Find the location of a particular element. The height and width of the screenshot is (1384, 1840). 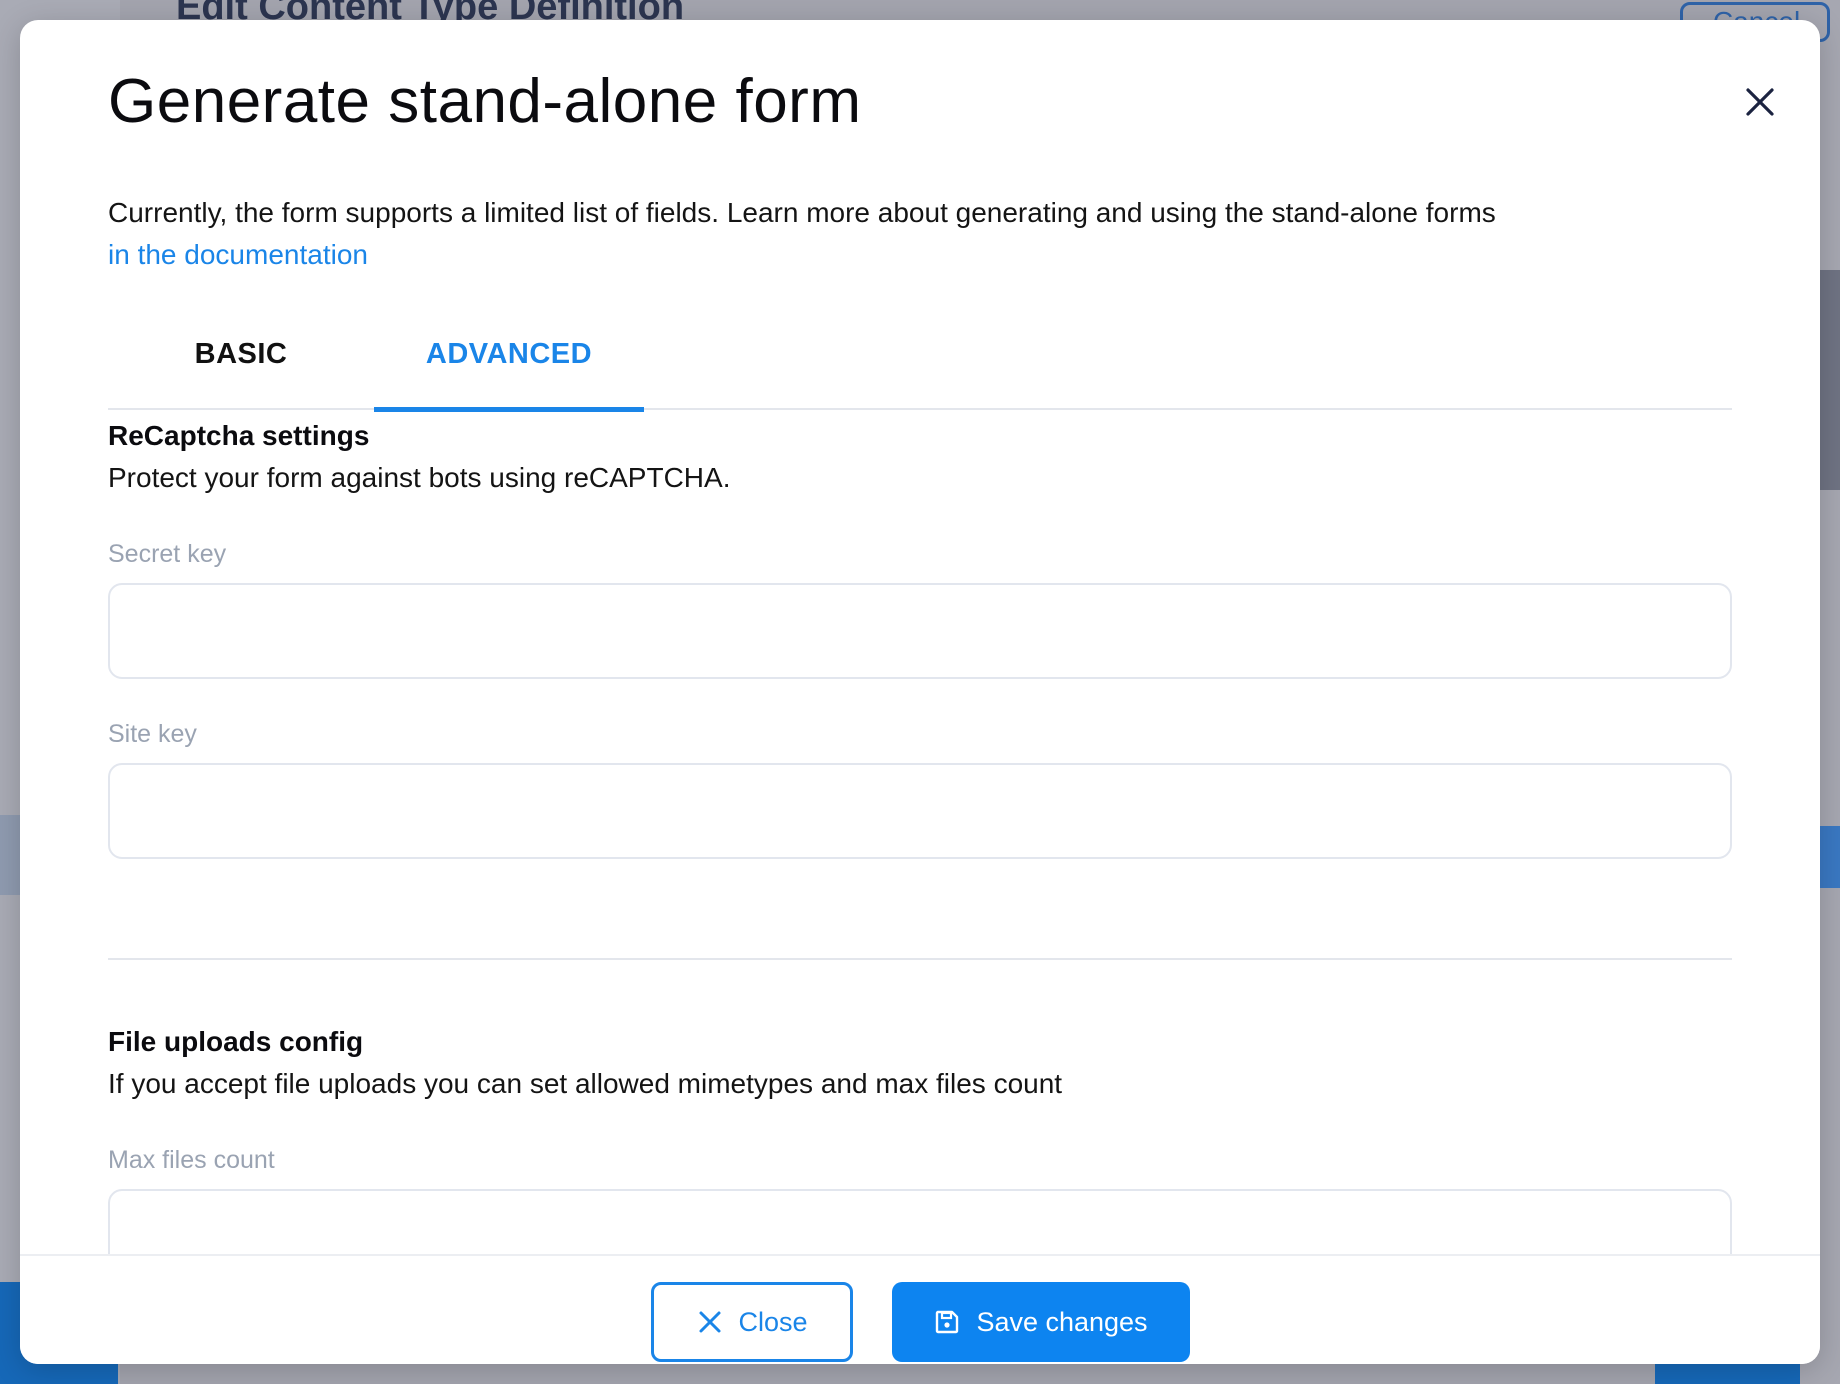

save-changes-button: Save changes is located at coordinates (1041, 1322).